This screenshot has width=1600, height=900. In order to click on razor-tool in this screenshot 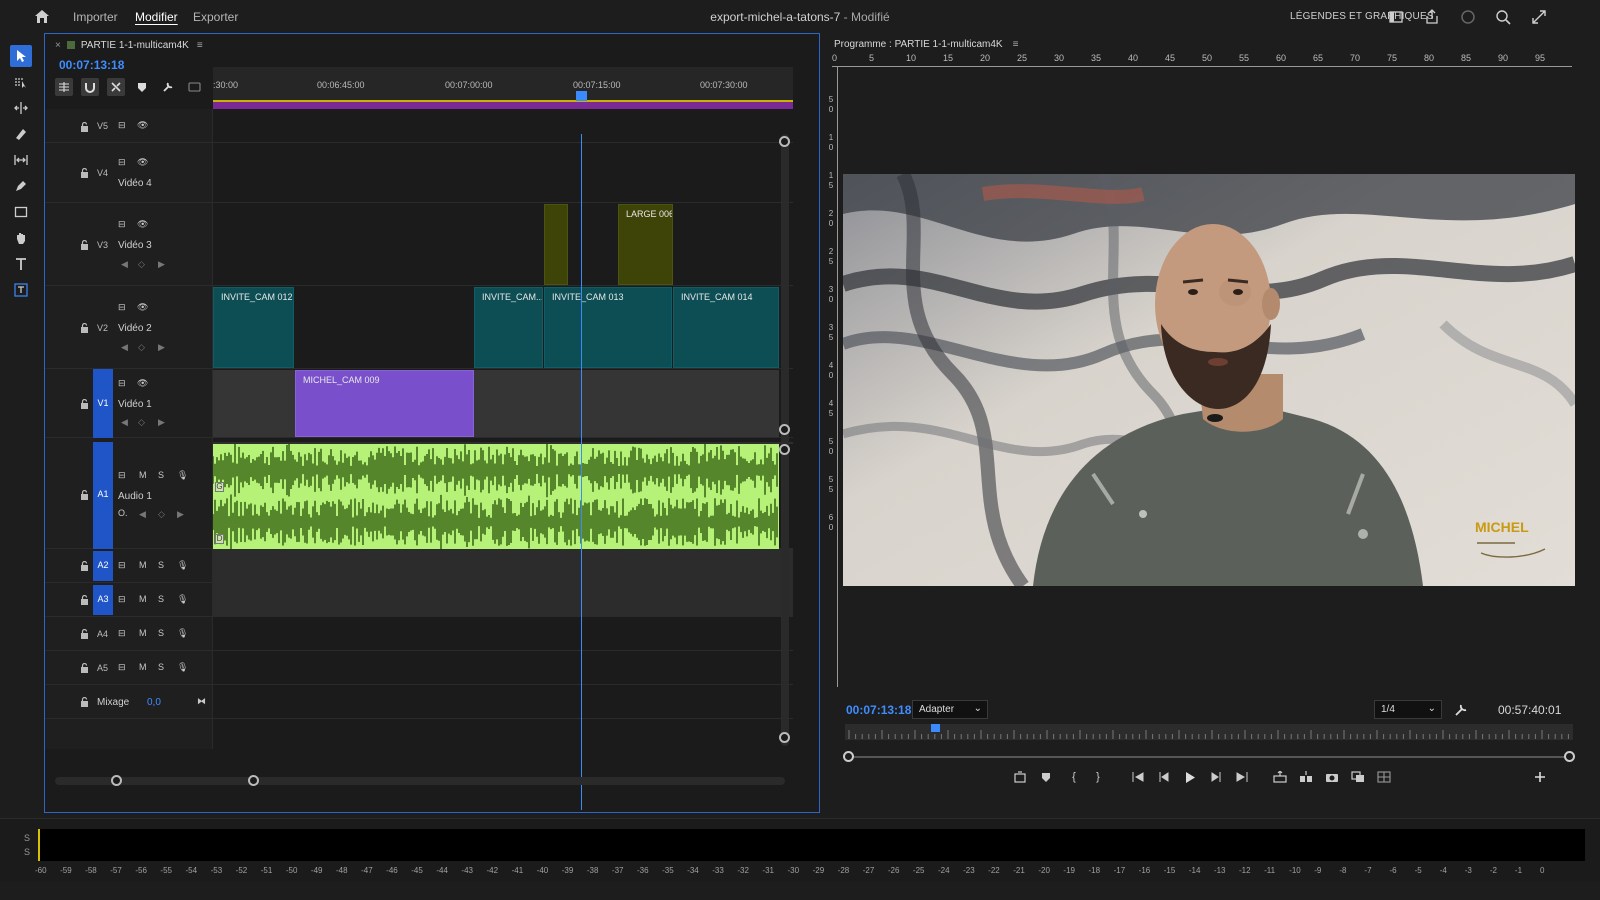, I will do `click(21, 134)`.